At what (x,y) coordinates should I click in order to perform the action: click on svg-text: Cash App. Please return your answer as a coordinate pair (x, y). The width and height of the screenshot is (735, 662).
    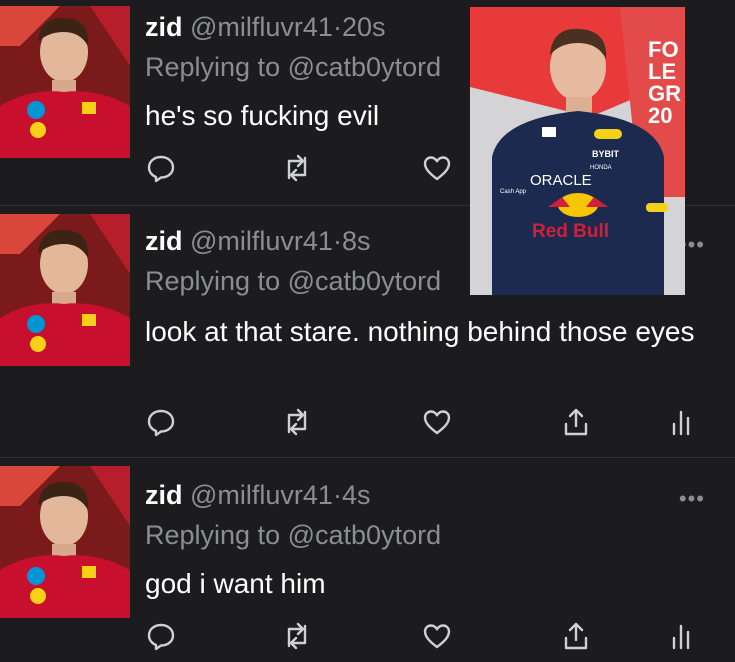
    Looking at the image, I should click on (513, 192).